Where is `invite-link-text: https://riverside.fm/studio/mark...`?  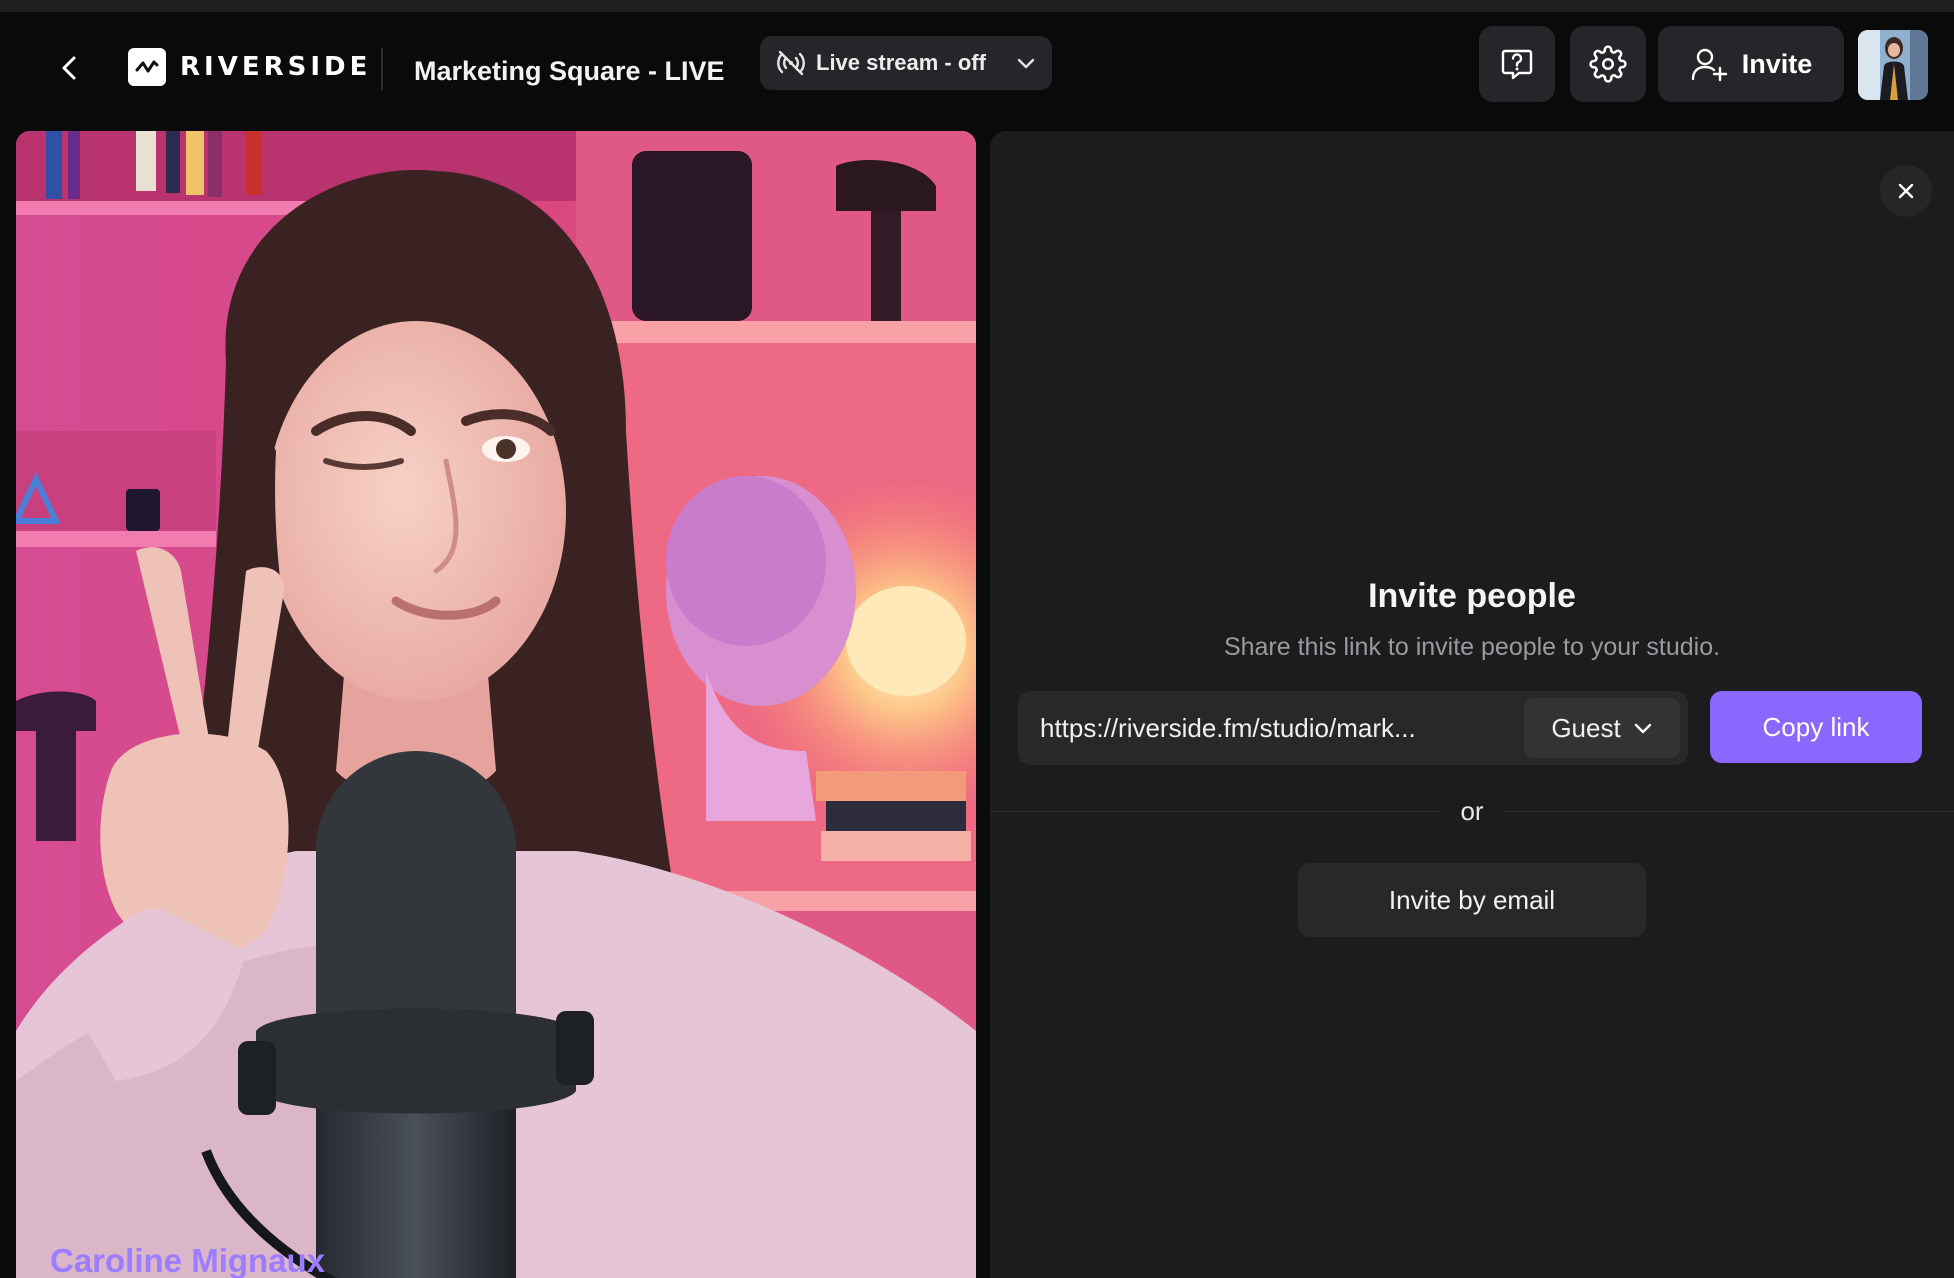
invite-link-text: https://riverside.fm/studio/mark... is located at coordinates (1282, 728).